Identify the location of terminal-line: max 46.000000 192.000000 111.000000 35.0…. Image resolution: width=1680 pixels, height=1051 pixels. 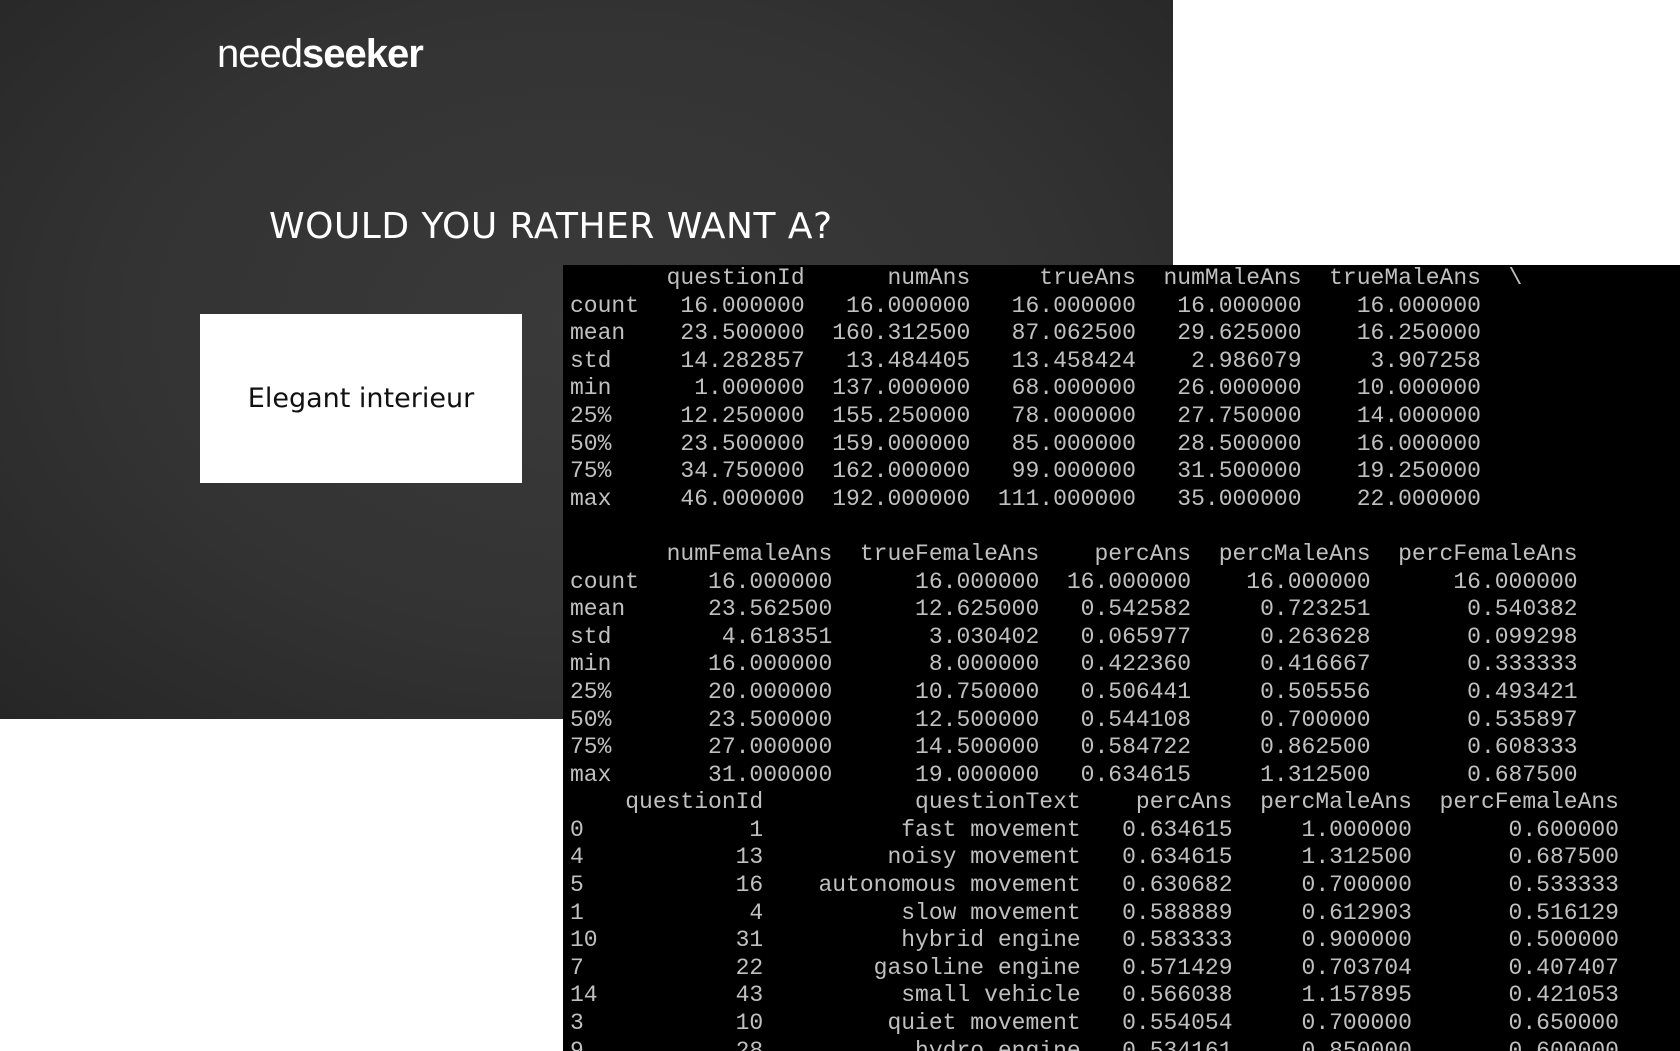
(1025, 498).